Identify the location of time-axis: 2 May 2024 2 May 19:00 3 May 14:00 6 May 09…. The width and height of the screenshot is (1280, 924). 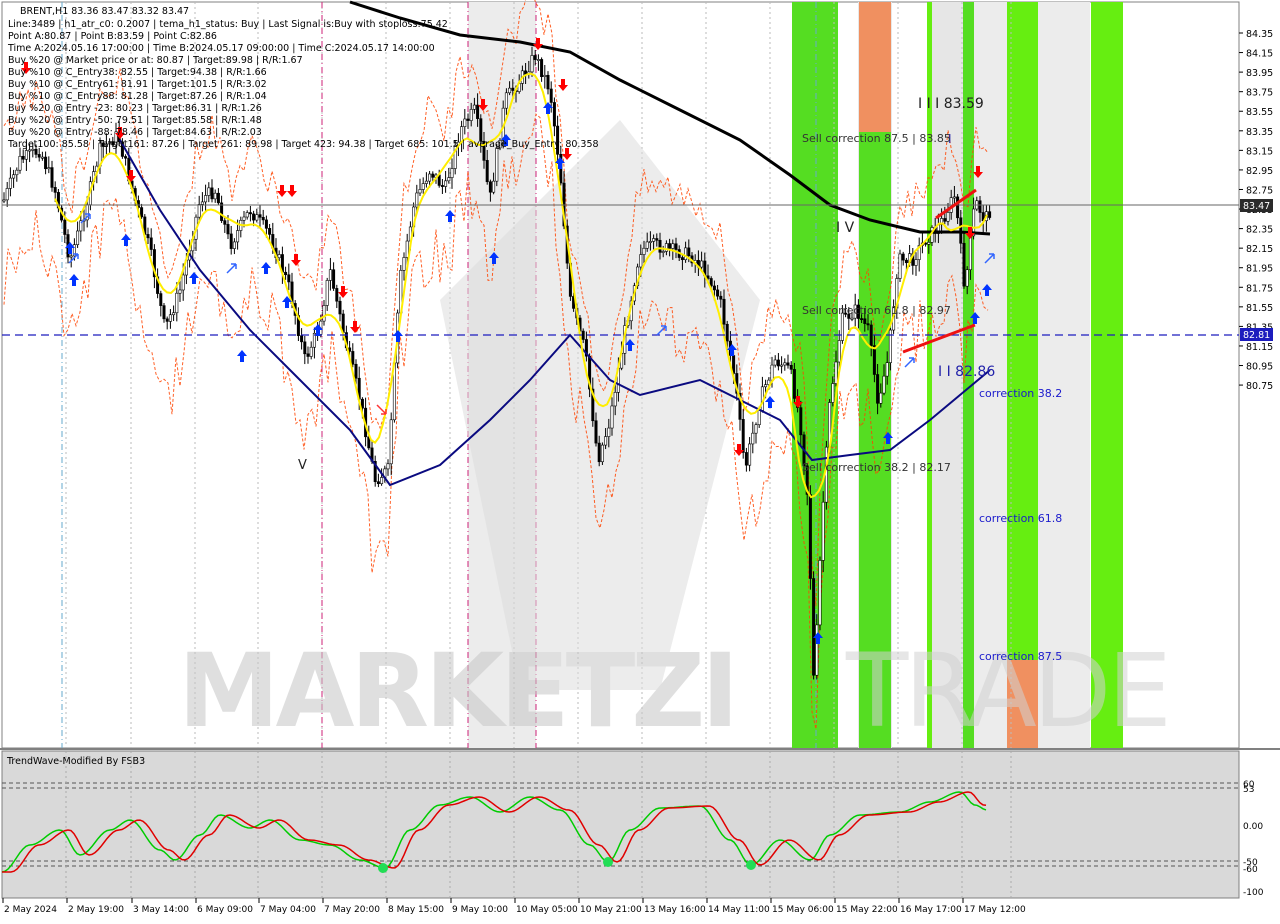
(514, 906).